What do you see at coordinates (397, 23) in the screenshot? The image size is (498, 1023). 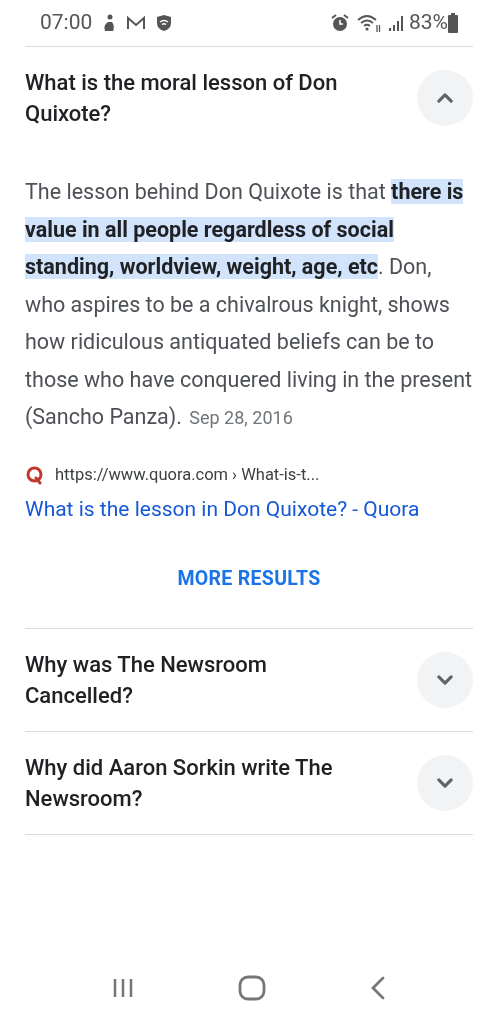 I see `signal-icon` at bounding box center [397, 23].